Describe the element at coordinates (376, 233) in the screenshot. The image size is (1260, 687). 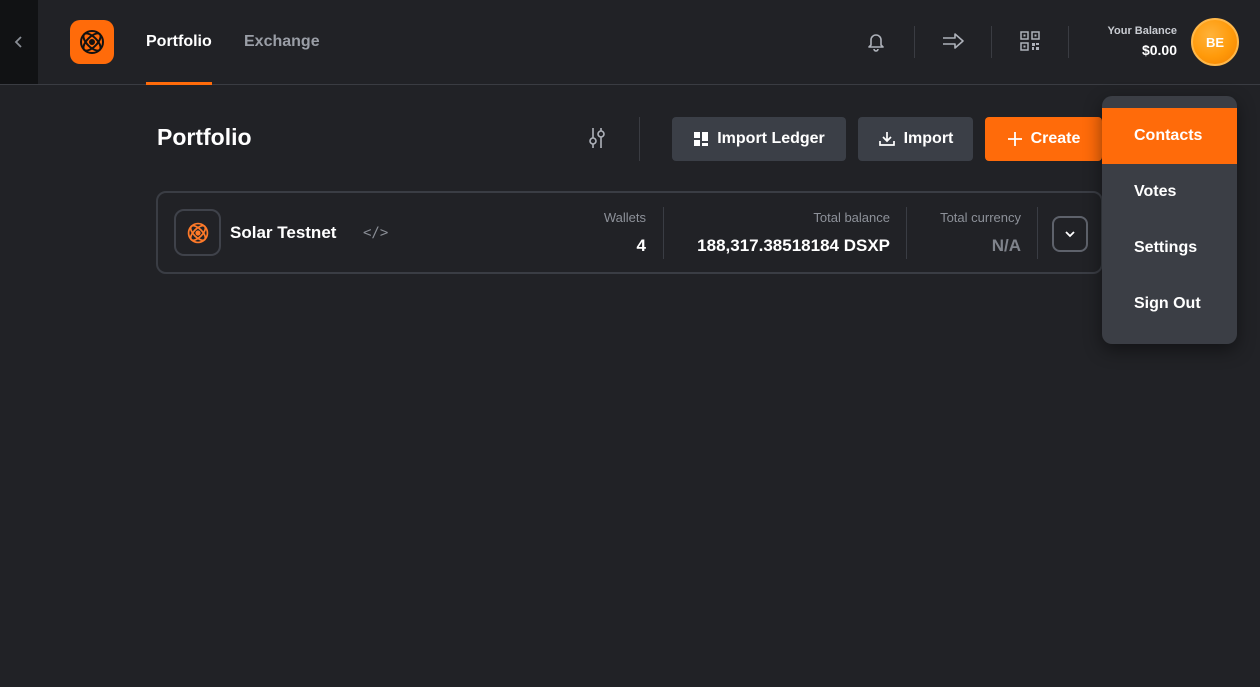
I see `code-icon: </>` at that location.